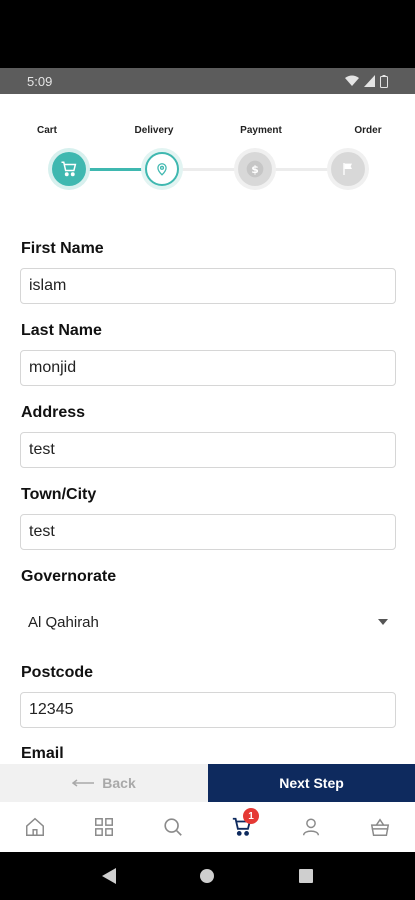 This screenshot has width=415, height=900. What do you see at coordinates (208, 286) in the screenshot?
I see `first-name-input` at bounding box center [208, 286].